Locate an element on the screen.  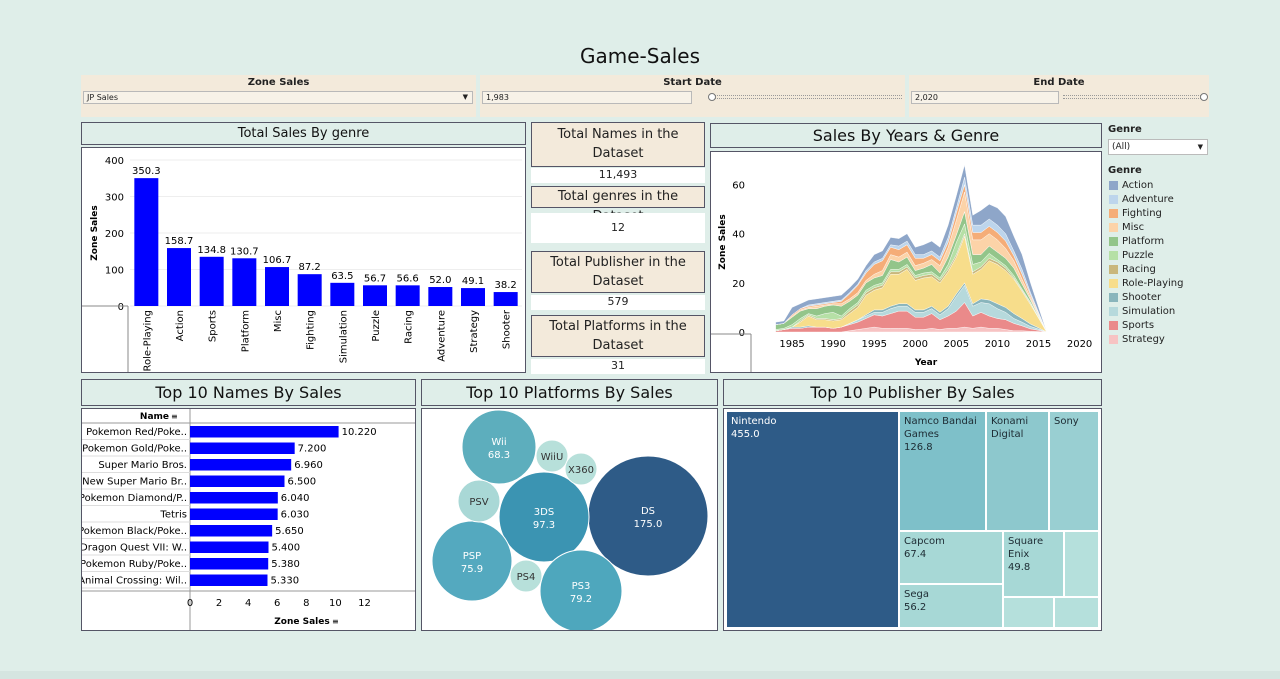
bar-sports is located at coordinates (211, 281).